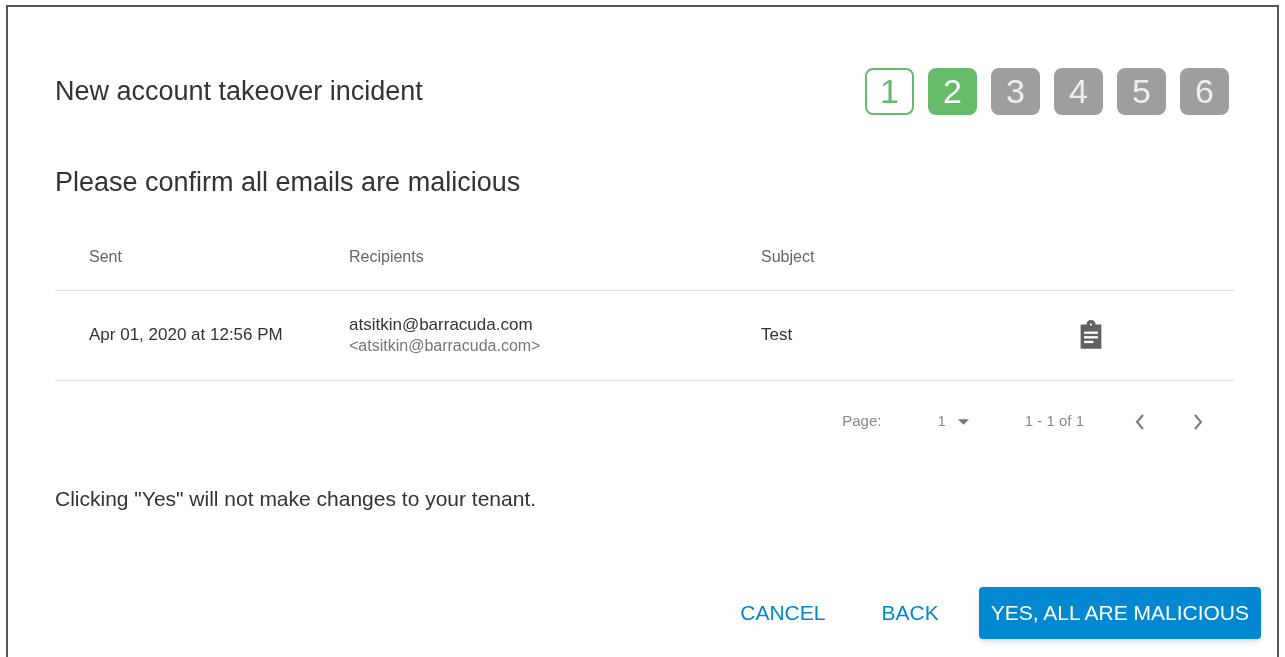 This screenshot has height=657, width=1285. What do you see at coordinates (1119, 613) in the screenshot?
I see `confirm-button: YES, ALL ARE MALICIOUS` at bounding box center [1119, 613].